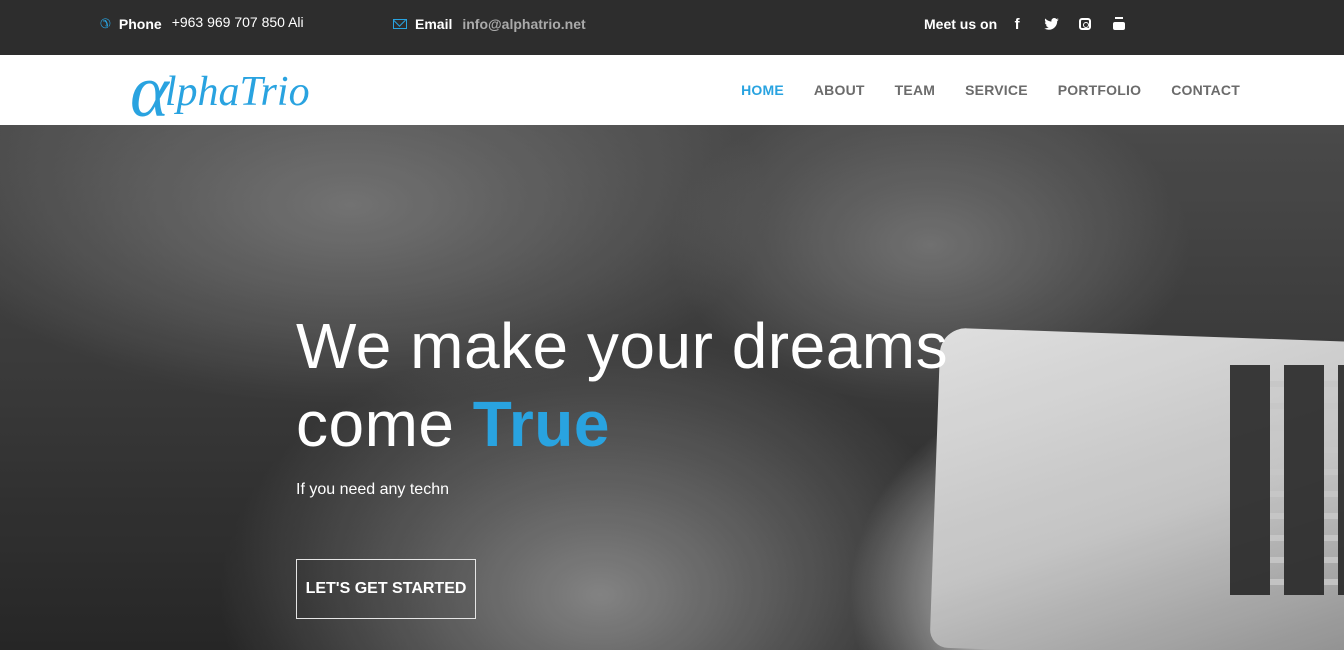  I want to click on get-started-button: LET'S GET STARTED, so click(386, 589).